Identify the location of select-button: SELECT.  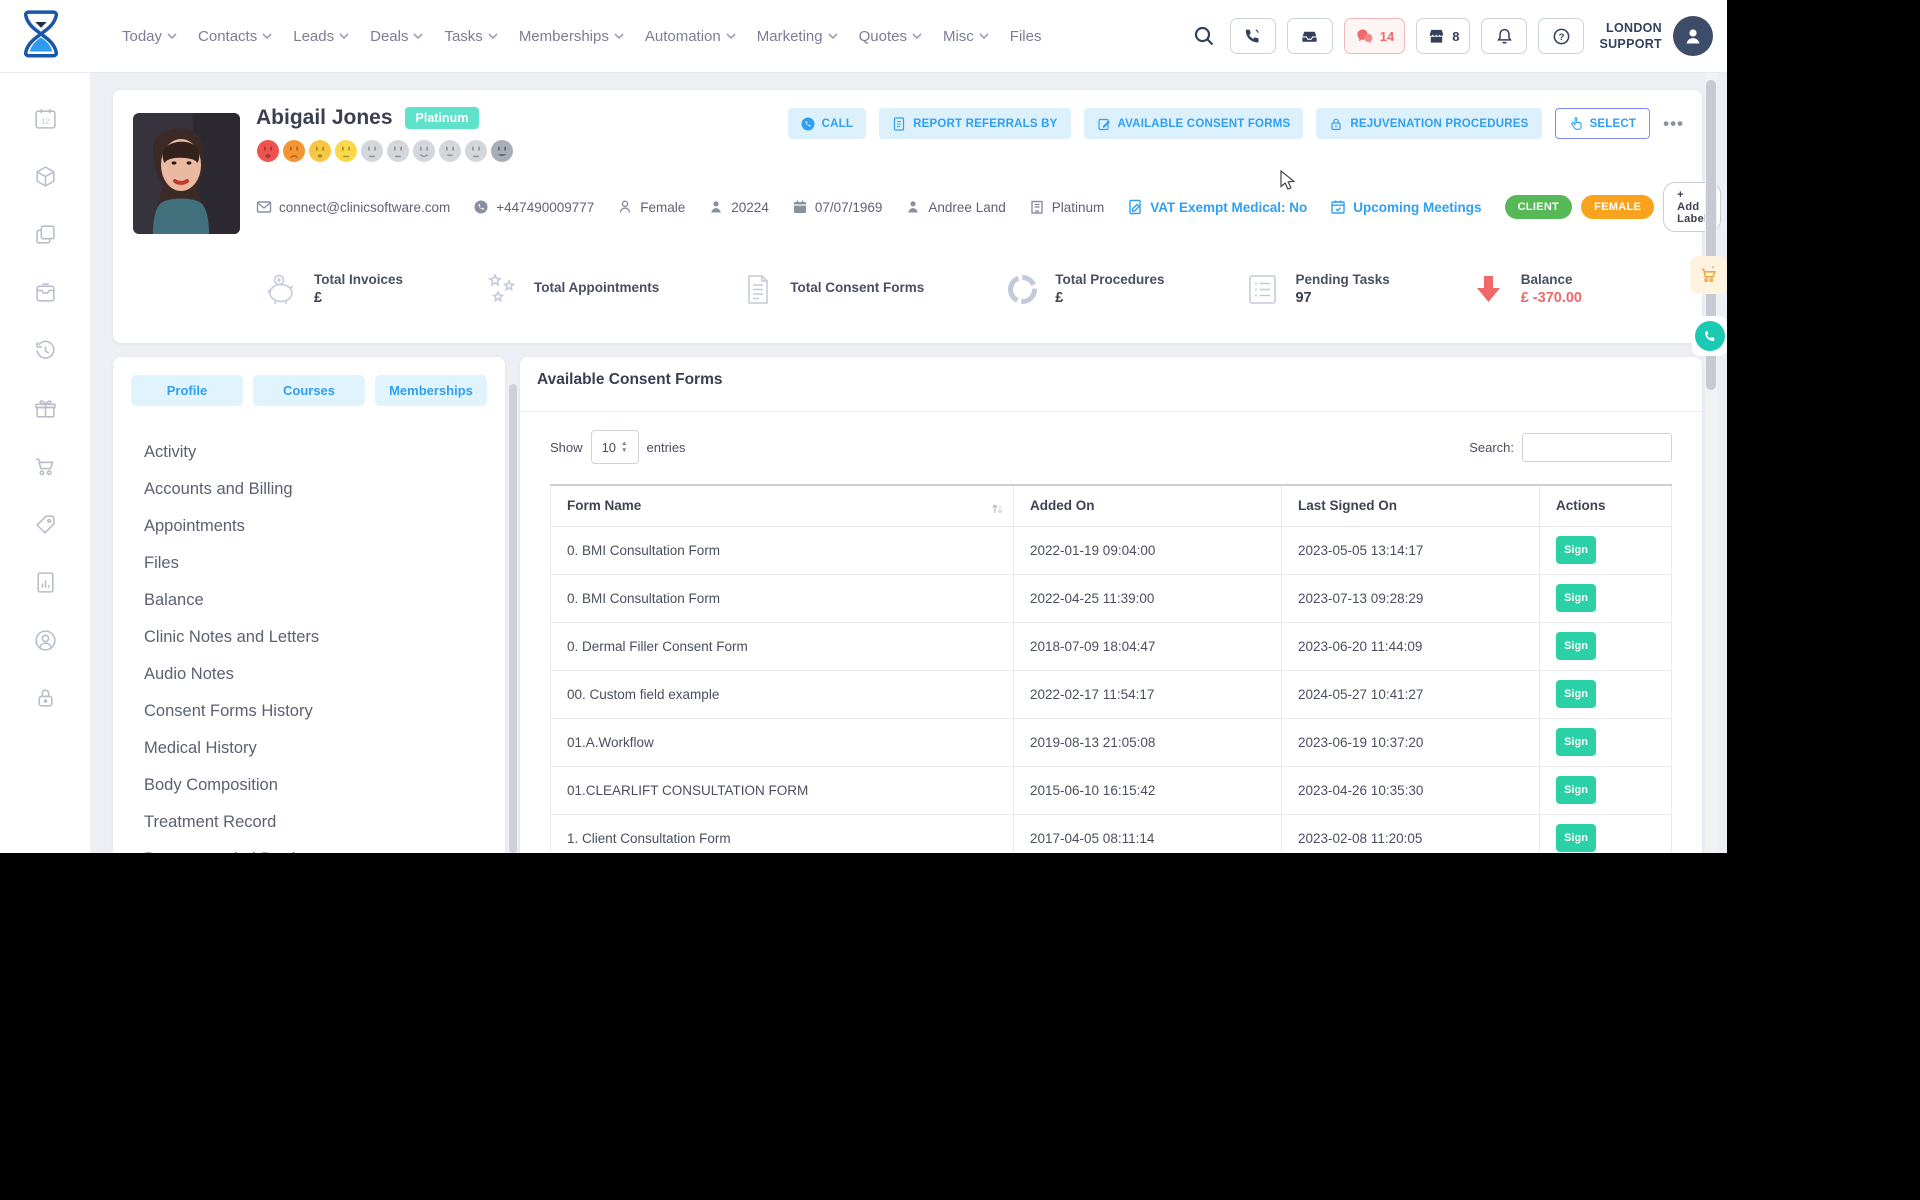
(1602, 123).